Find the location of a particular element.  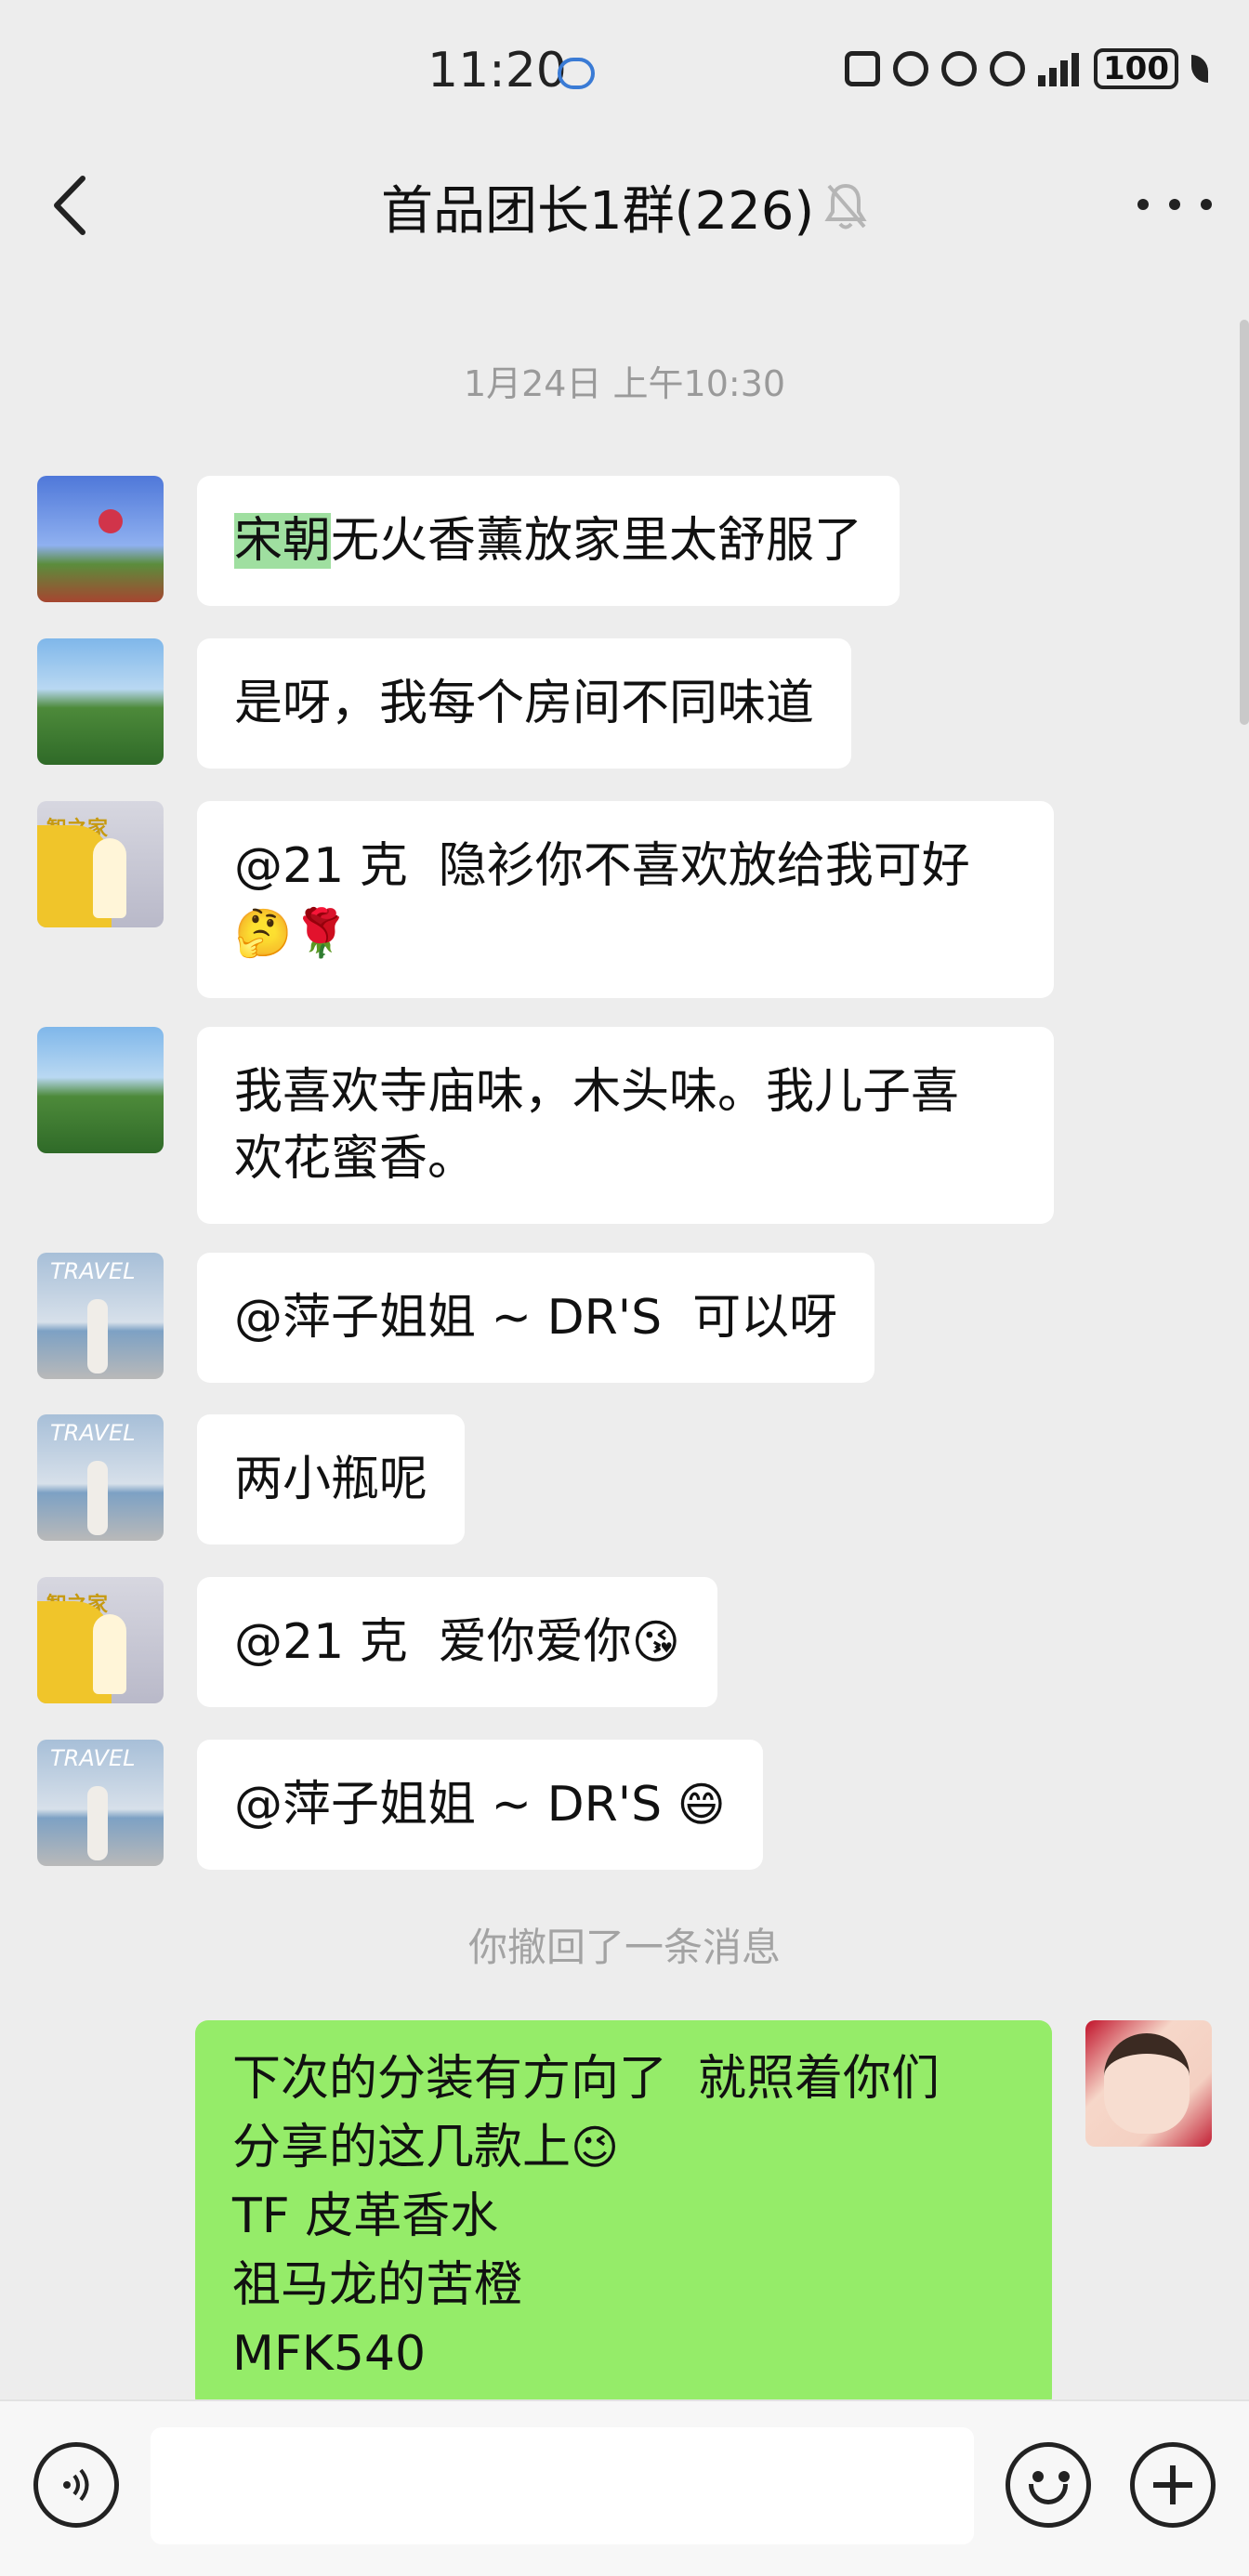

message-bubble: @萍子姐姐 ~ DR'S 可以呀 is located at coordinates (536, 1318).